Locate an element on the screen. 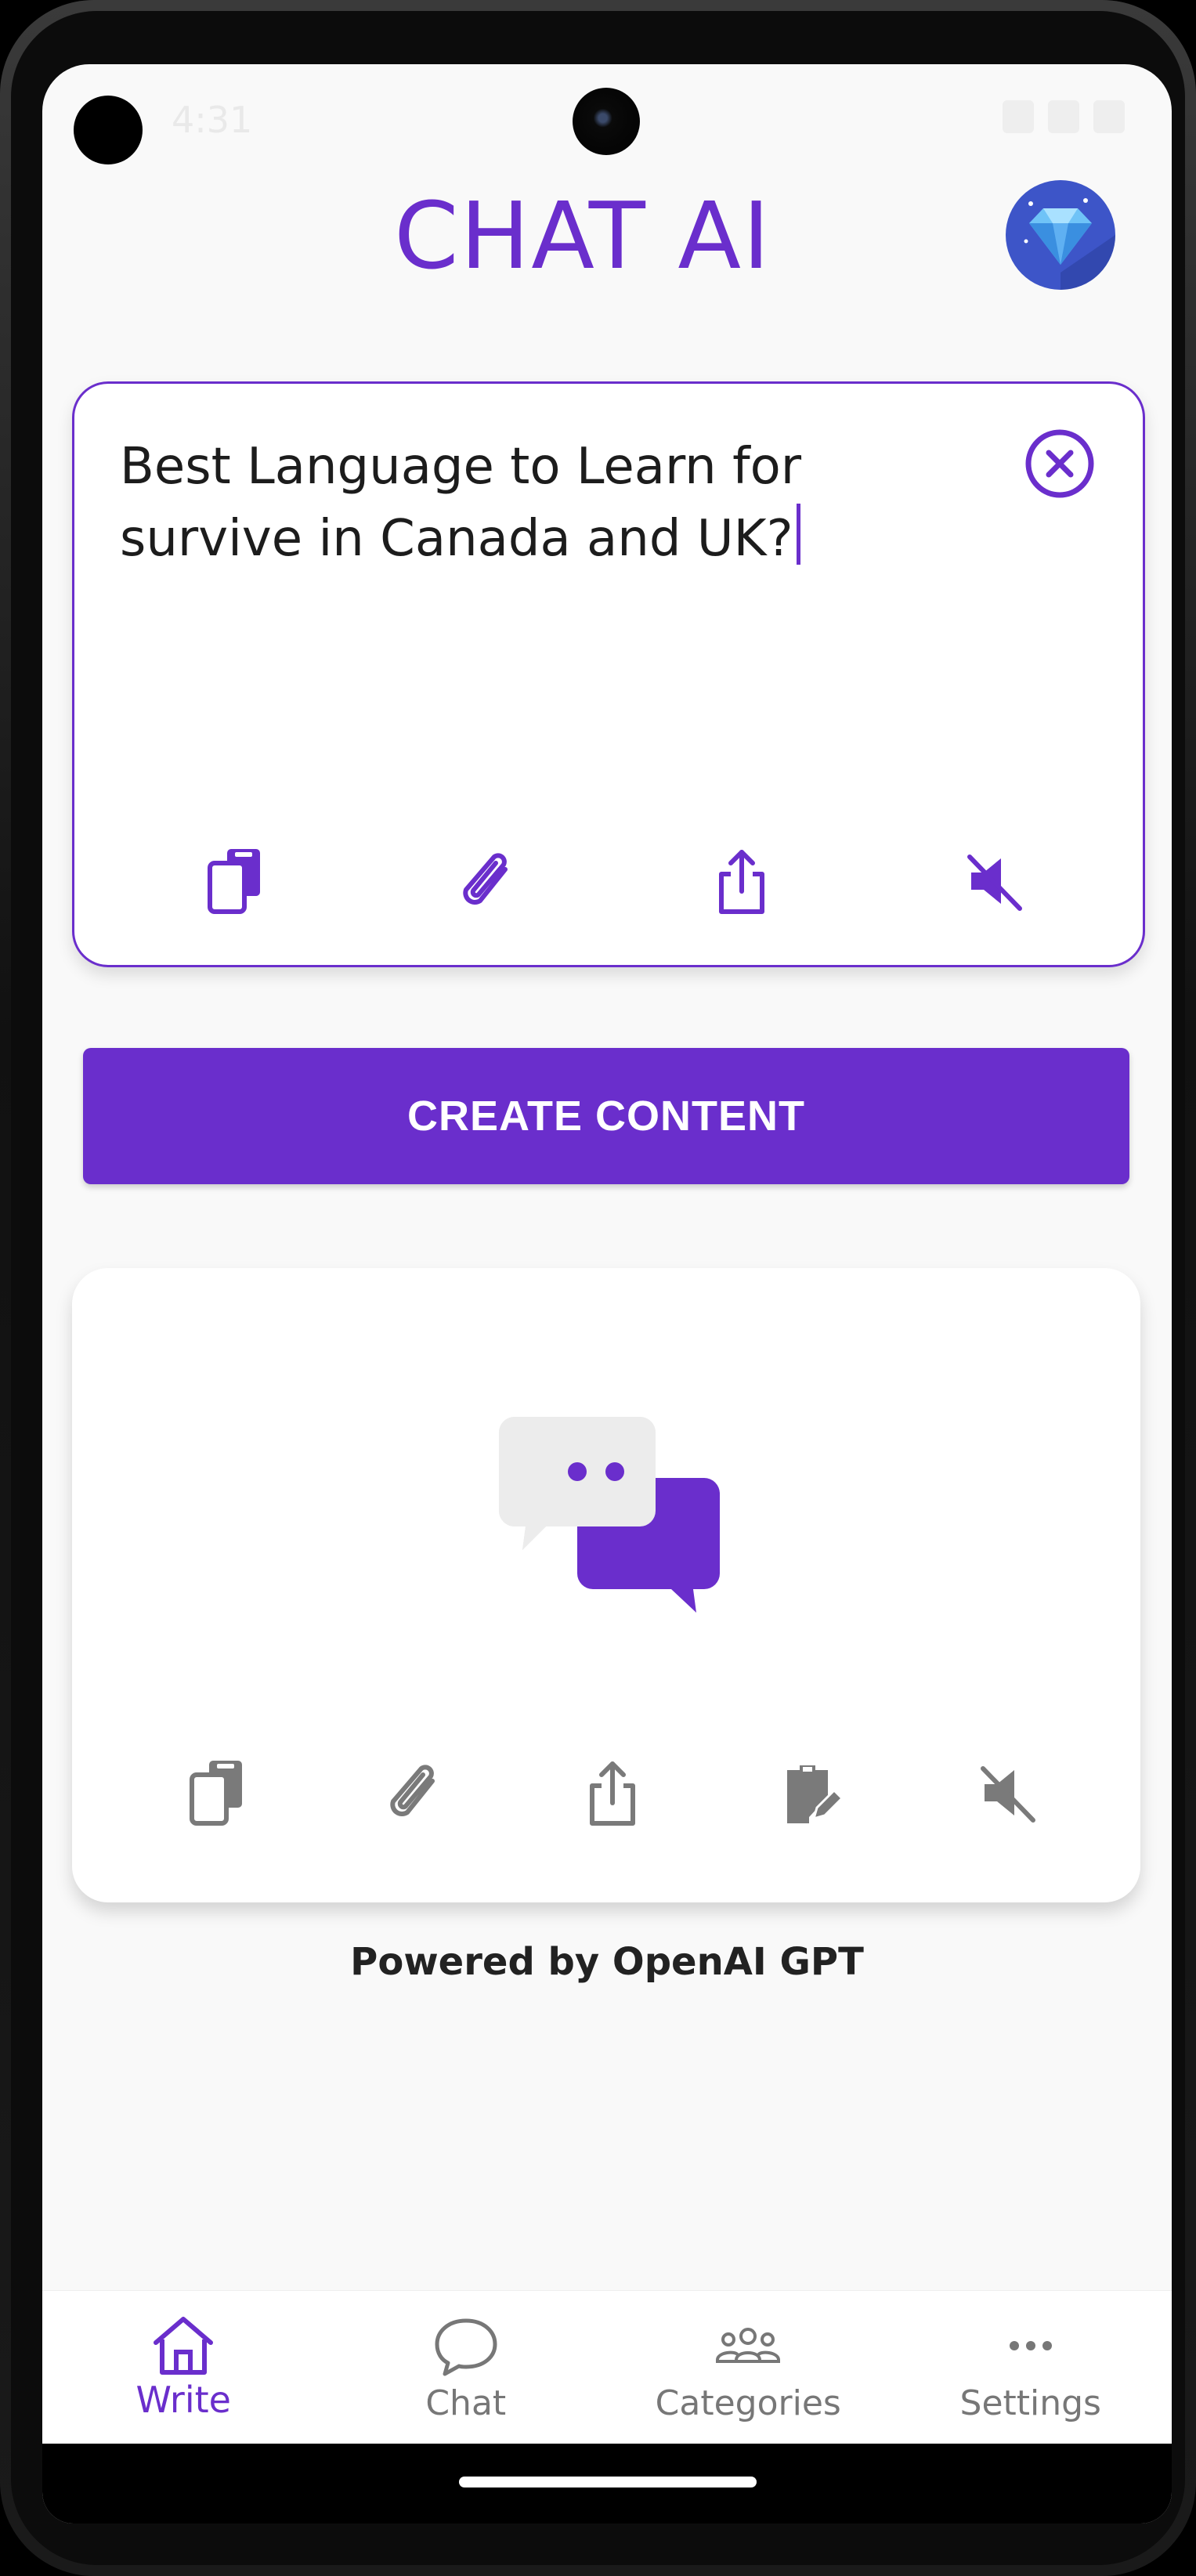 The image size is (1196, 2576). battery-icon is located at coordinates (1109, 116).